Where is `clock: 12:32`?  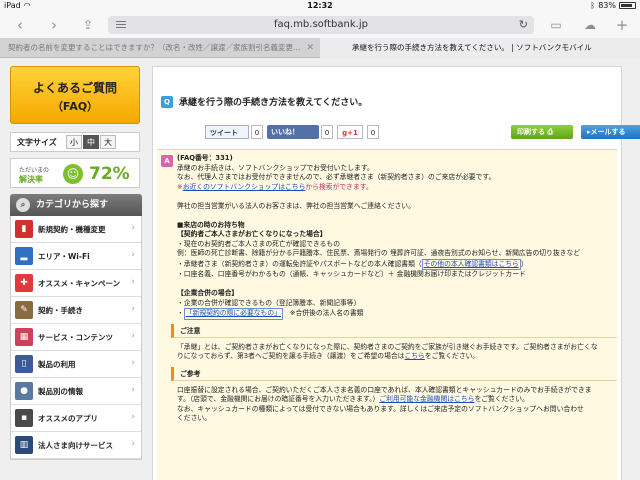 clock: 12:32 is located at coordinates (320, 5).